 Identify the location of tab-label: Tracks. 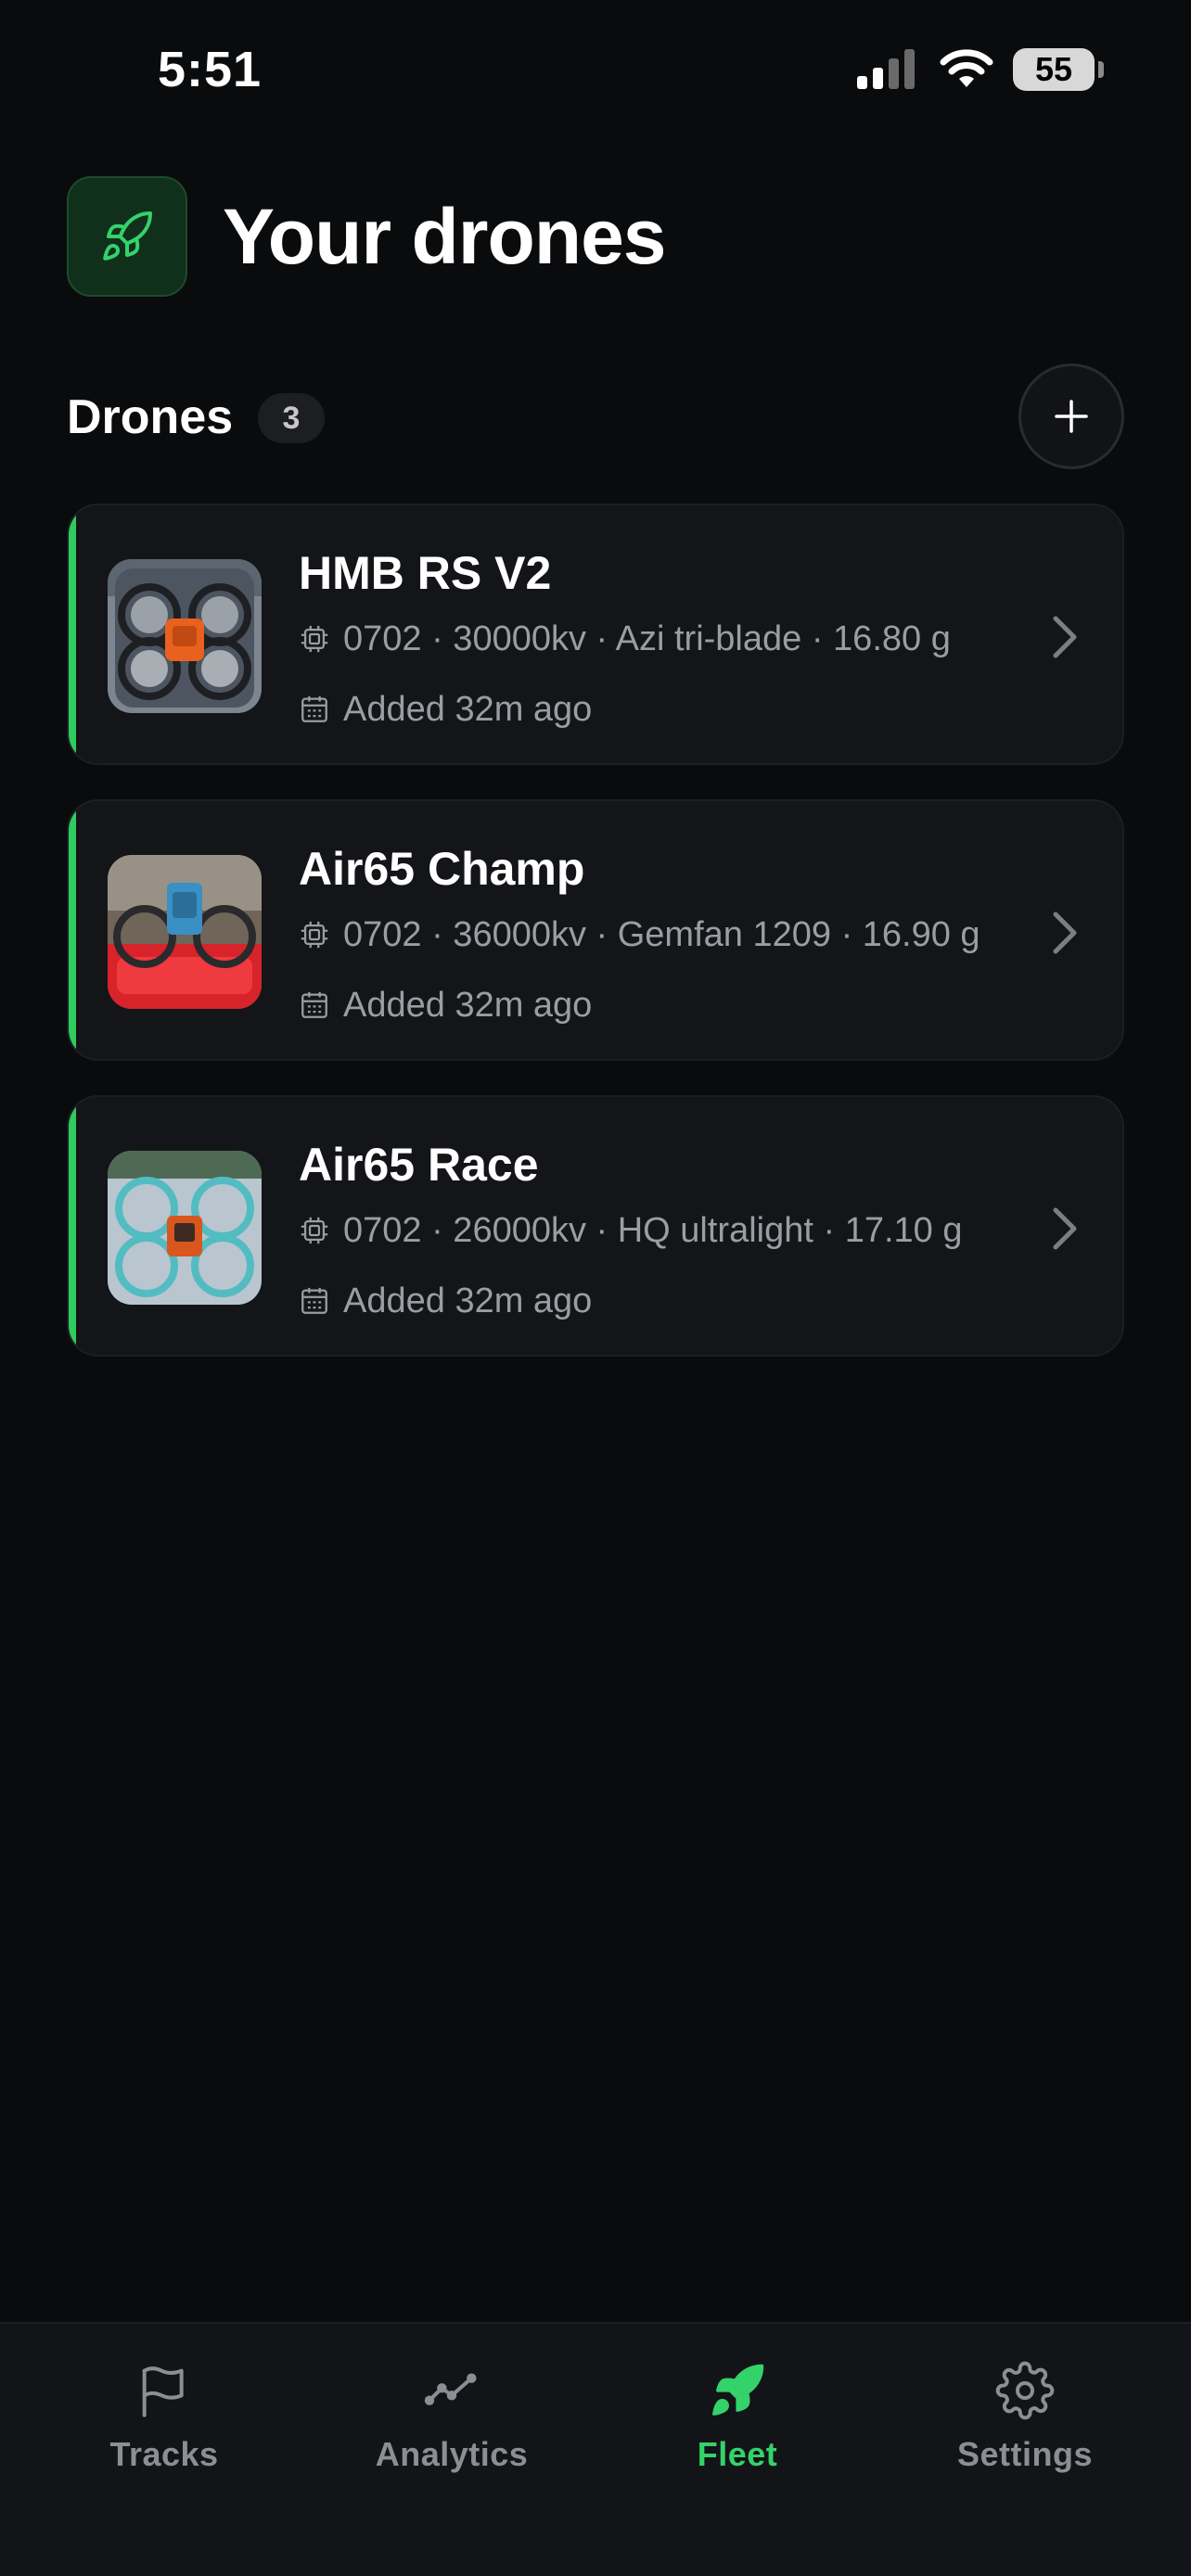
(164, 2454).